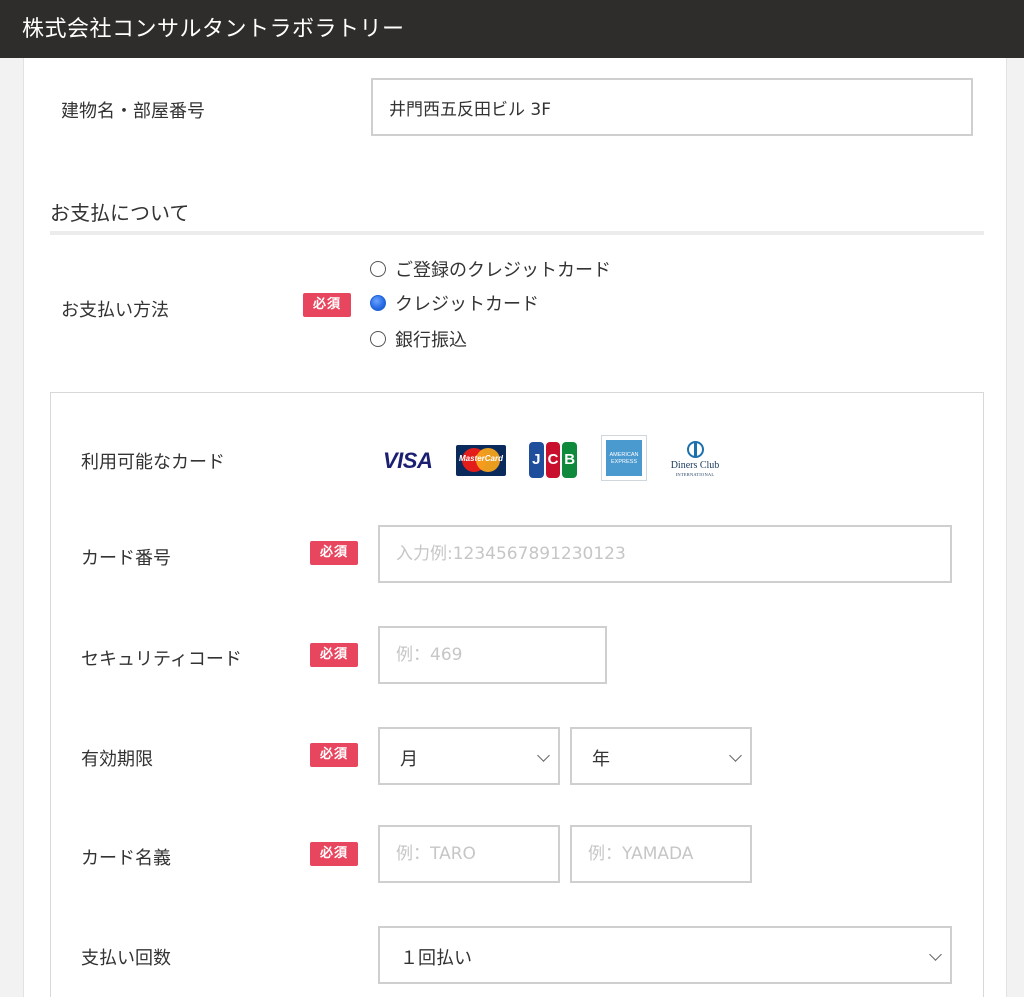 This screenshot has width=1024, height=997. I want to click on jcb-logo: J C B, so click(553, 460).